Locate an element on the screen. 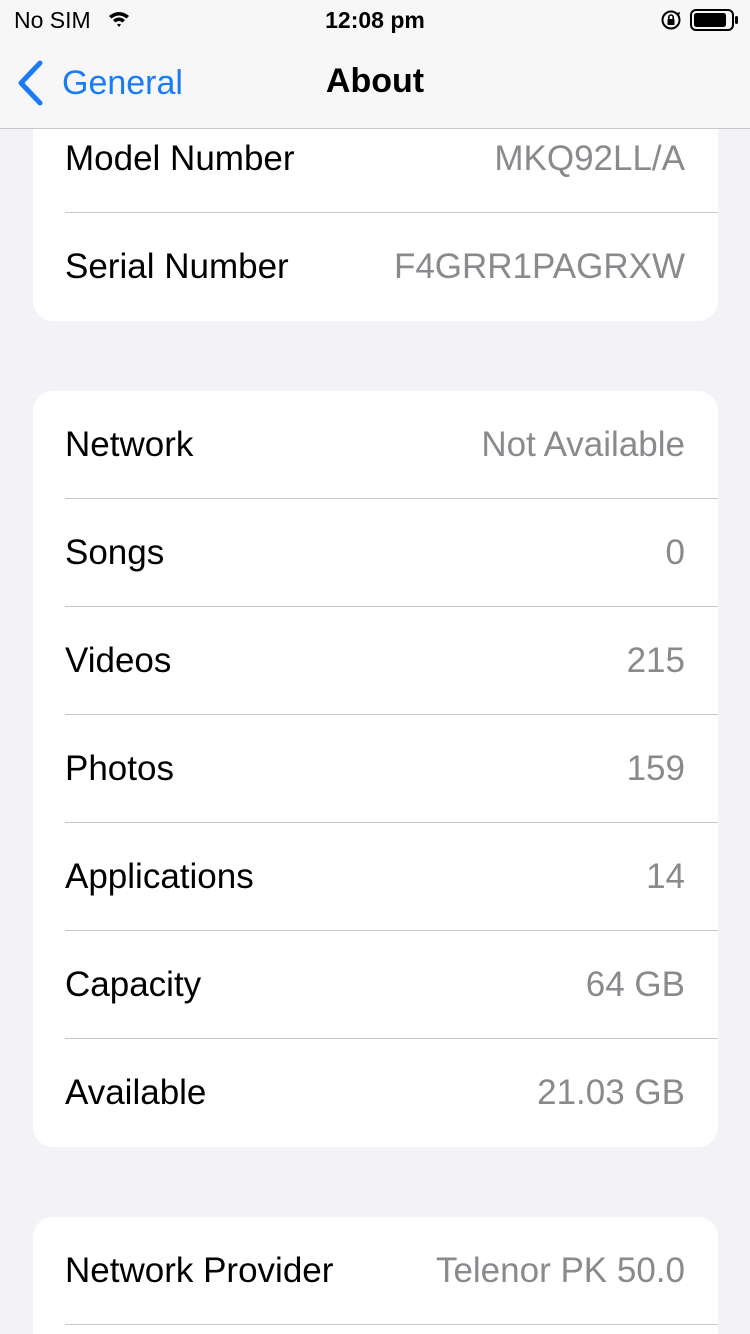 The width and height of the screenshot is (750, 1334). row-songs: Songs 0 is located at coordinates (375, 553).